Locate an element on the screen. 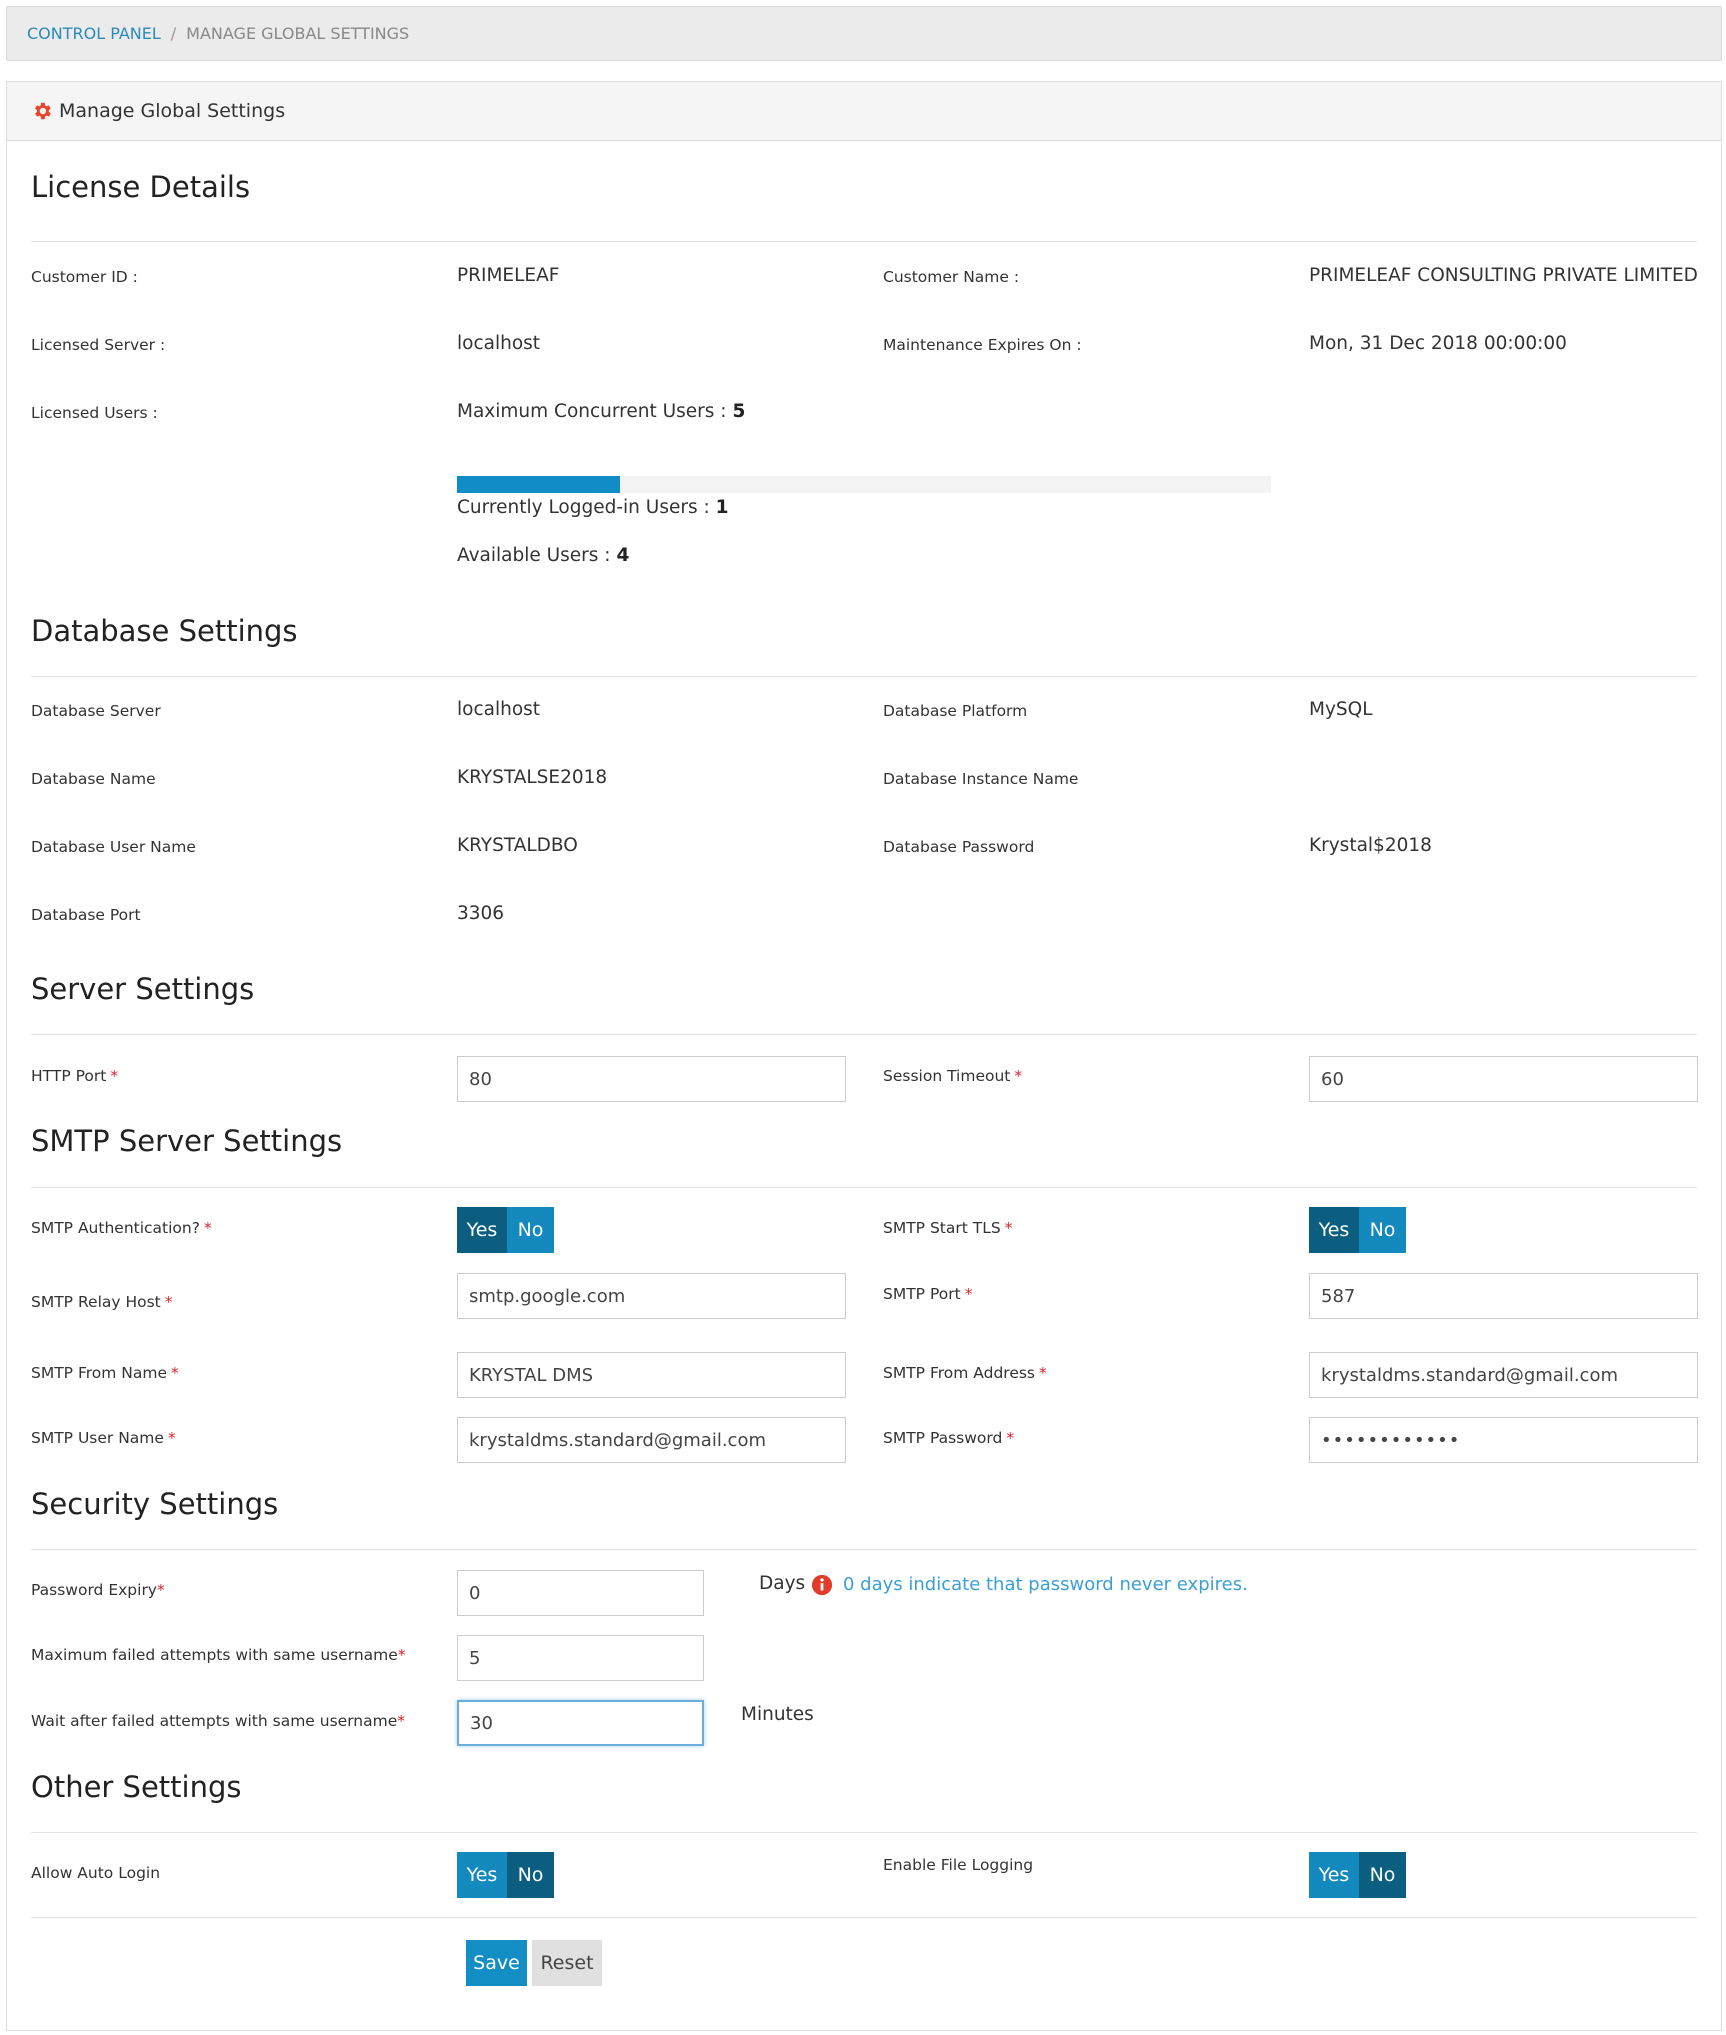 Image resolution: width=1726 pixels, height=2035 pixels. logged-in-row: Currently Logged-in Users : 1 is located at coordinates (592, 507).